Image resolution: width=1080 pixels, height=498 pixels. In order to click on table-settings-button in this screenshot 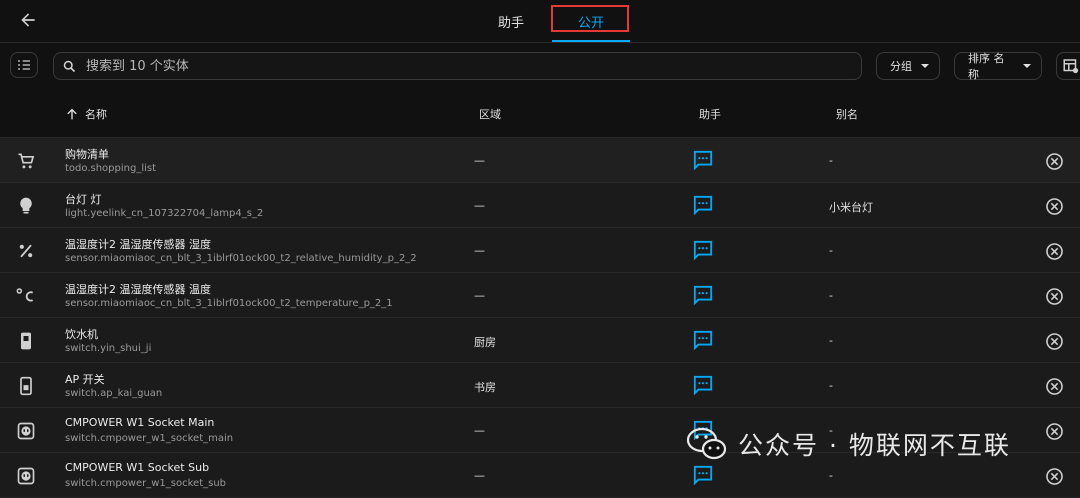, I will do `click(1068, 66)`.